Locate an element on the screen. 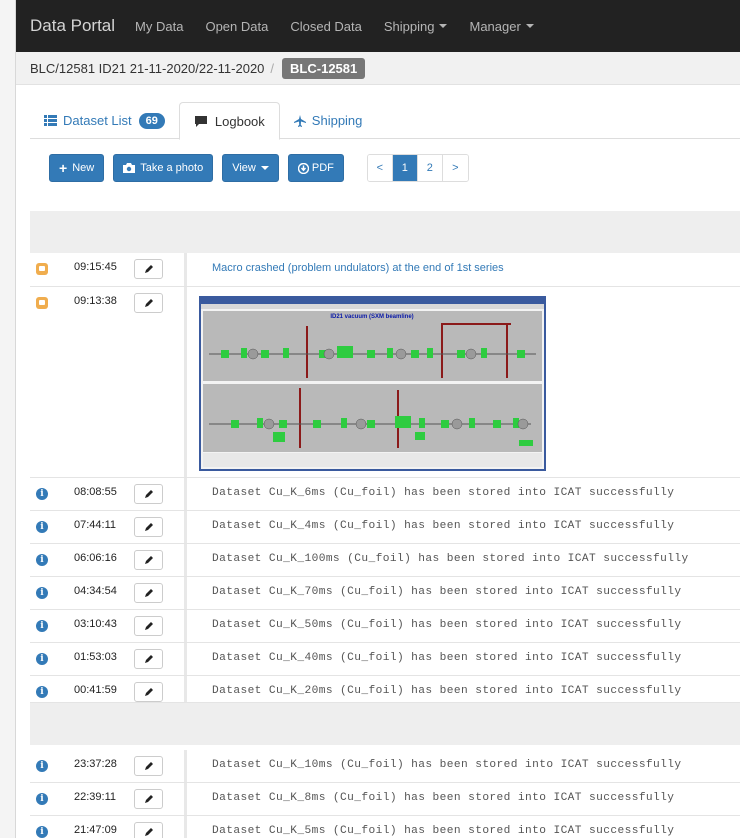 This screenshot has height=838, width=740. logbook-toolbar: + New Take a photo View PDF < 1 2 > is located at coordinates (259, 168).